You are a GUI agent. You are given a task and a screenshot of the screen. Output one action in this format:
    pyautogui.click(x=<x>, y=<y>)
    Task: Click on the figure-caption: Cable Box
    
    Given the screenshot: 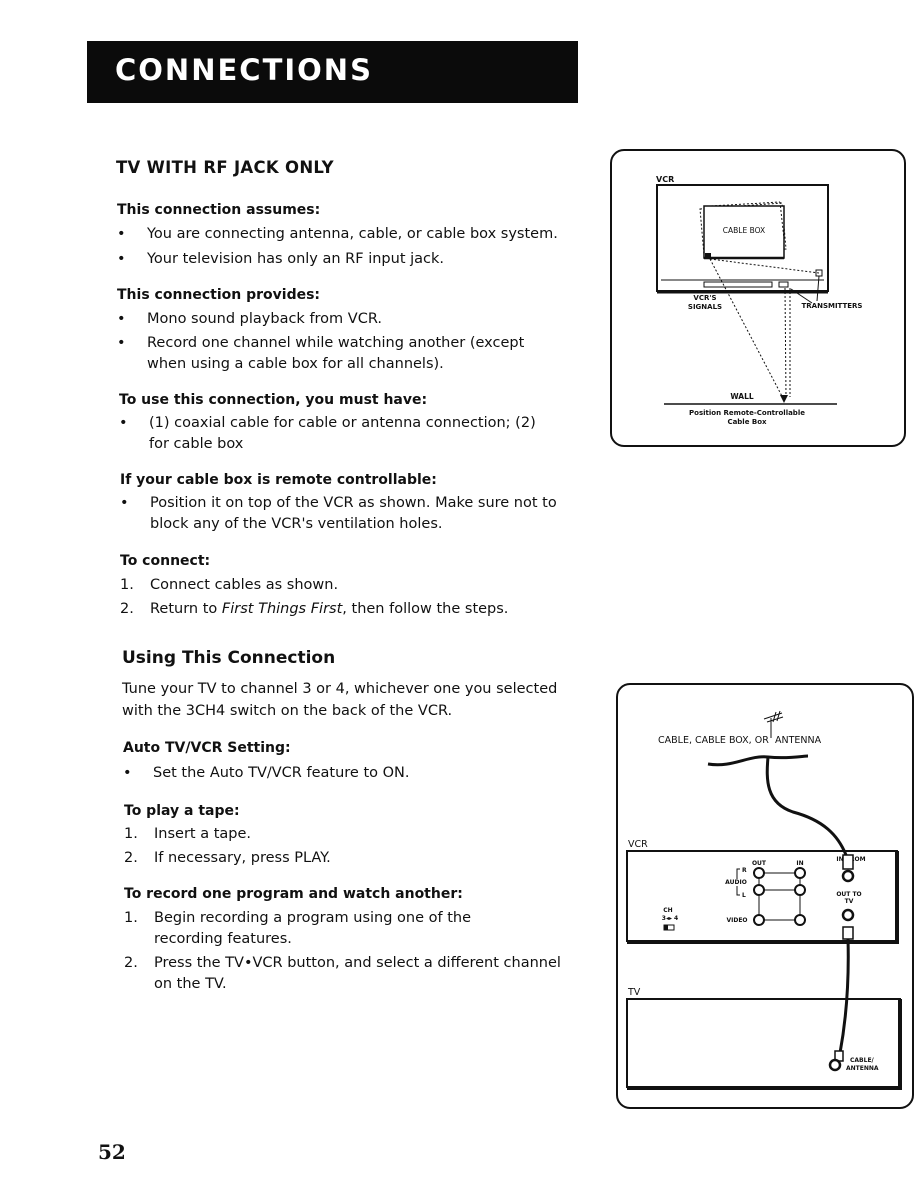 What is the action you would take?
    pyautogui.click(x=747, y=422)
    